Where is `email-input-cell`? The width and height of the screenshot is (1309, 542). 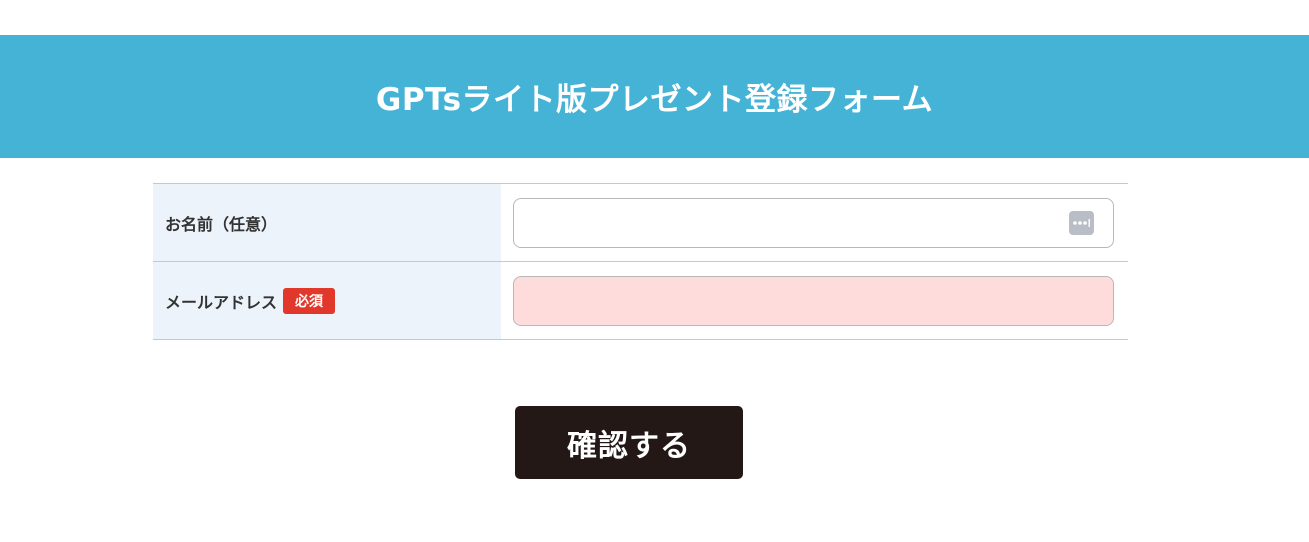 email-input-cell is located at coordinates (814, 300).